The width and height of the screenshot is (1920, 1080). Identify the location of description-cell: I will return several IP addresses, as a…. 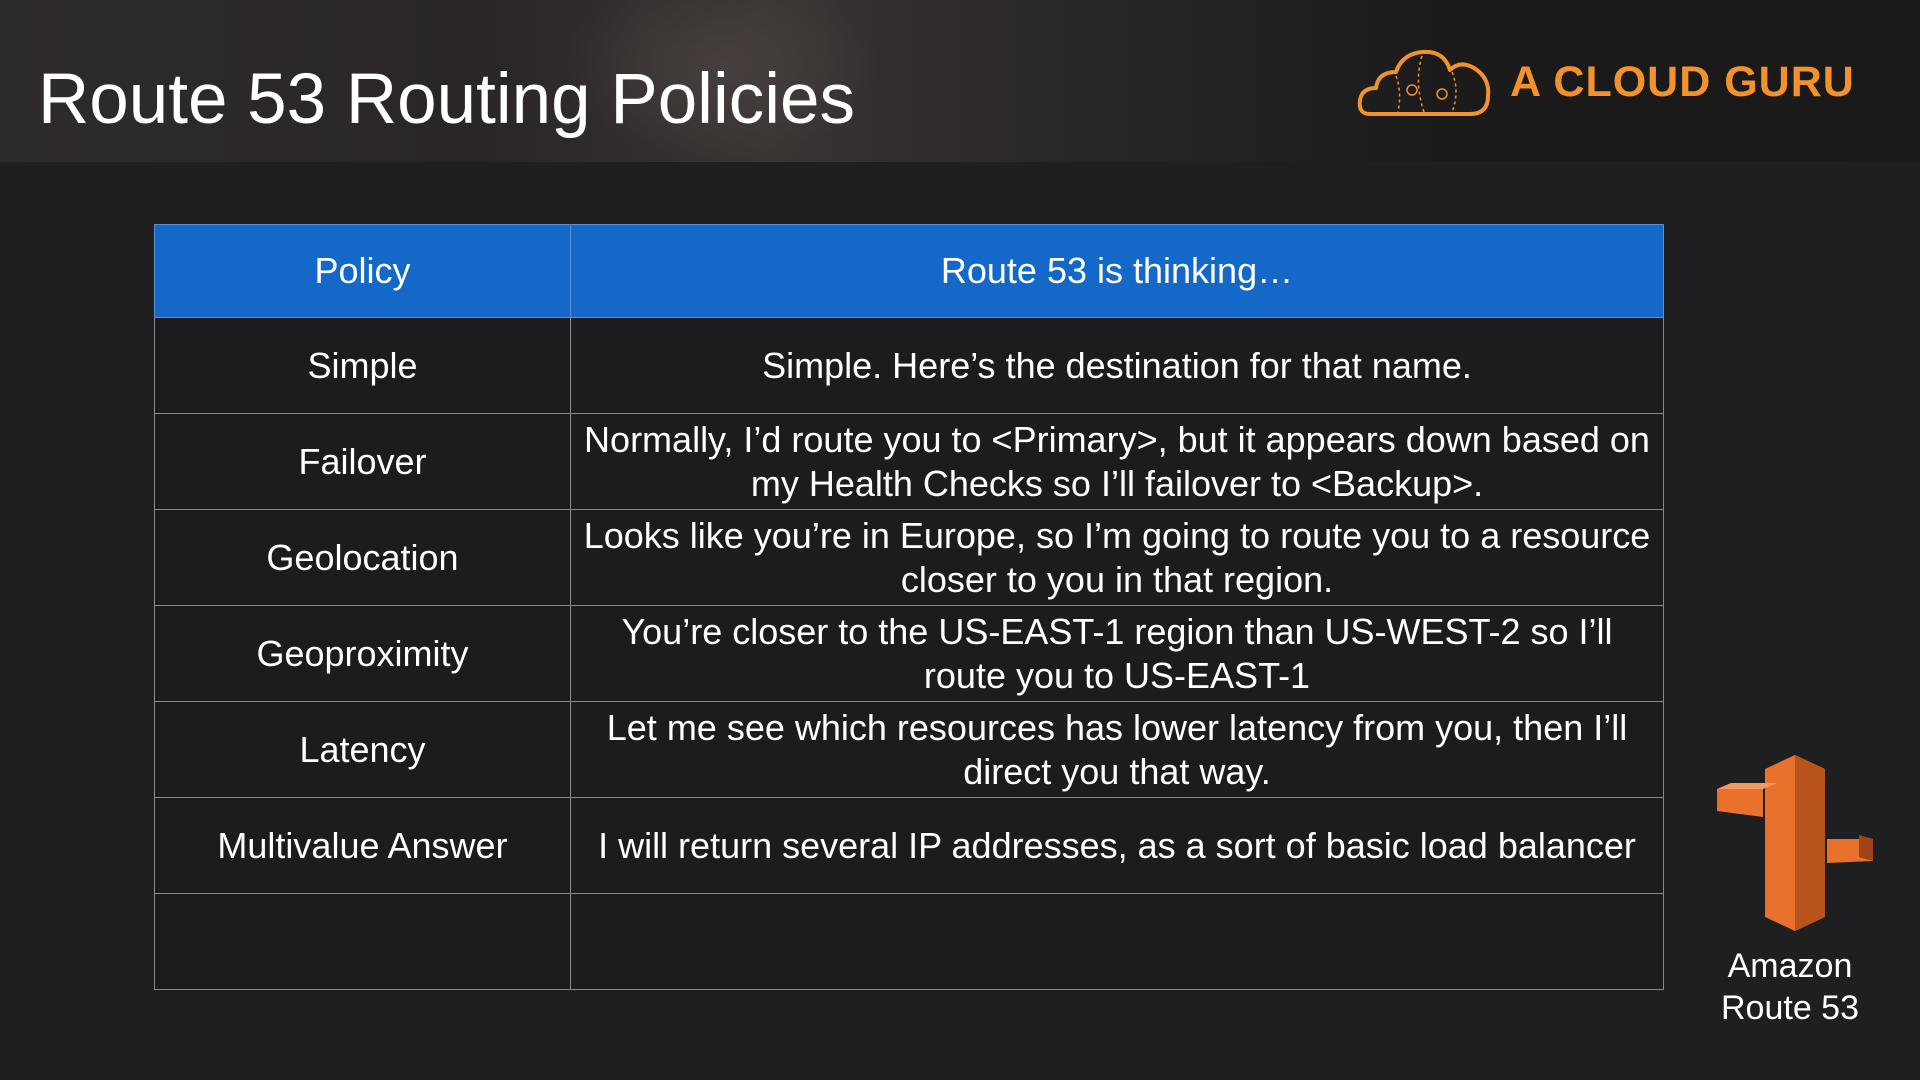
(1117, 845).